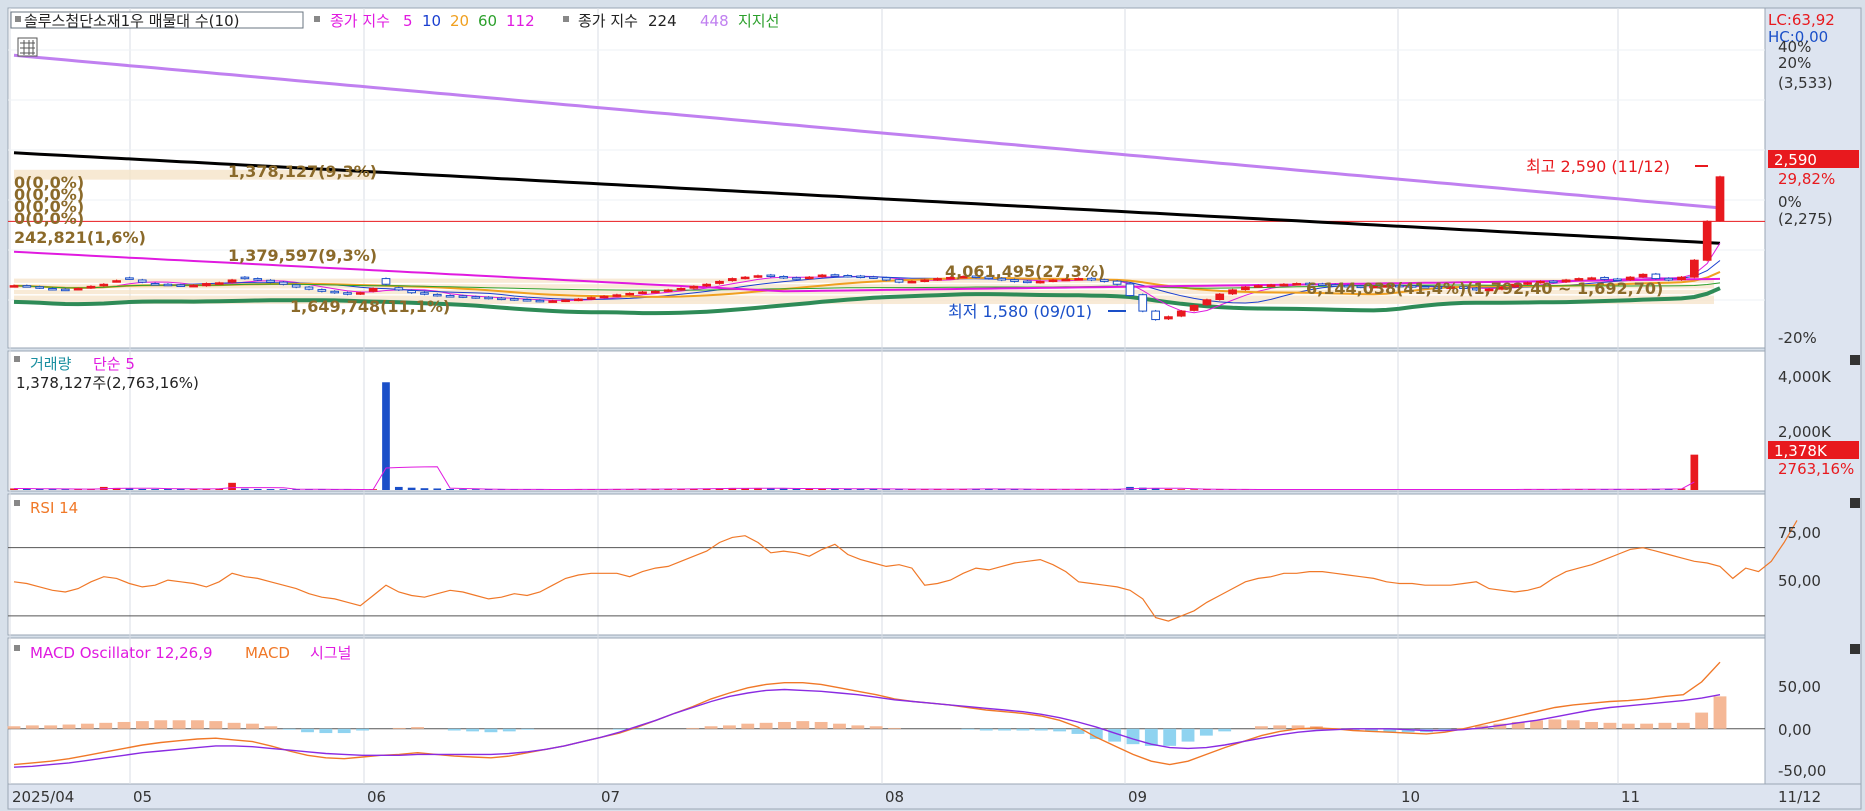  I want to click on signal-label: 시그널, so click(330, 653).